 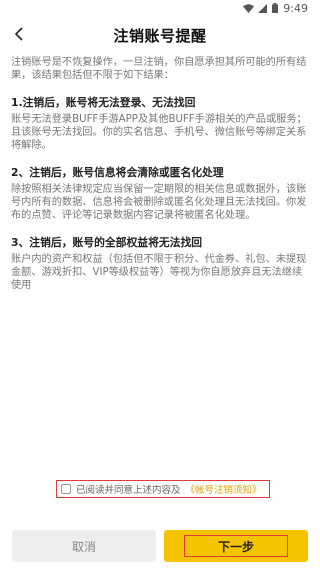 I want to click on section-title-2: 2、注销后，账号信息将会清除或匿名化处理, so click(x=117, y=172).